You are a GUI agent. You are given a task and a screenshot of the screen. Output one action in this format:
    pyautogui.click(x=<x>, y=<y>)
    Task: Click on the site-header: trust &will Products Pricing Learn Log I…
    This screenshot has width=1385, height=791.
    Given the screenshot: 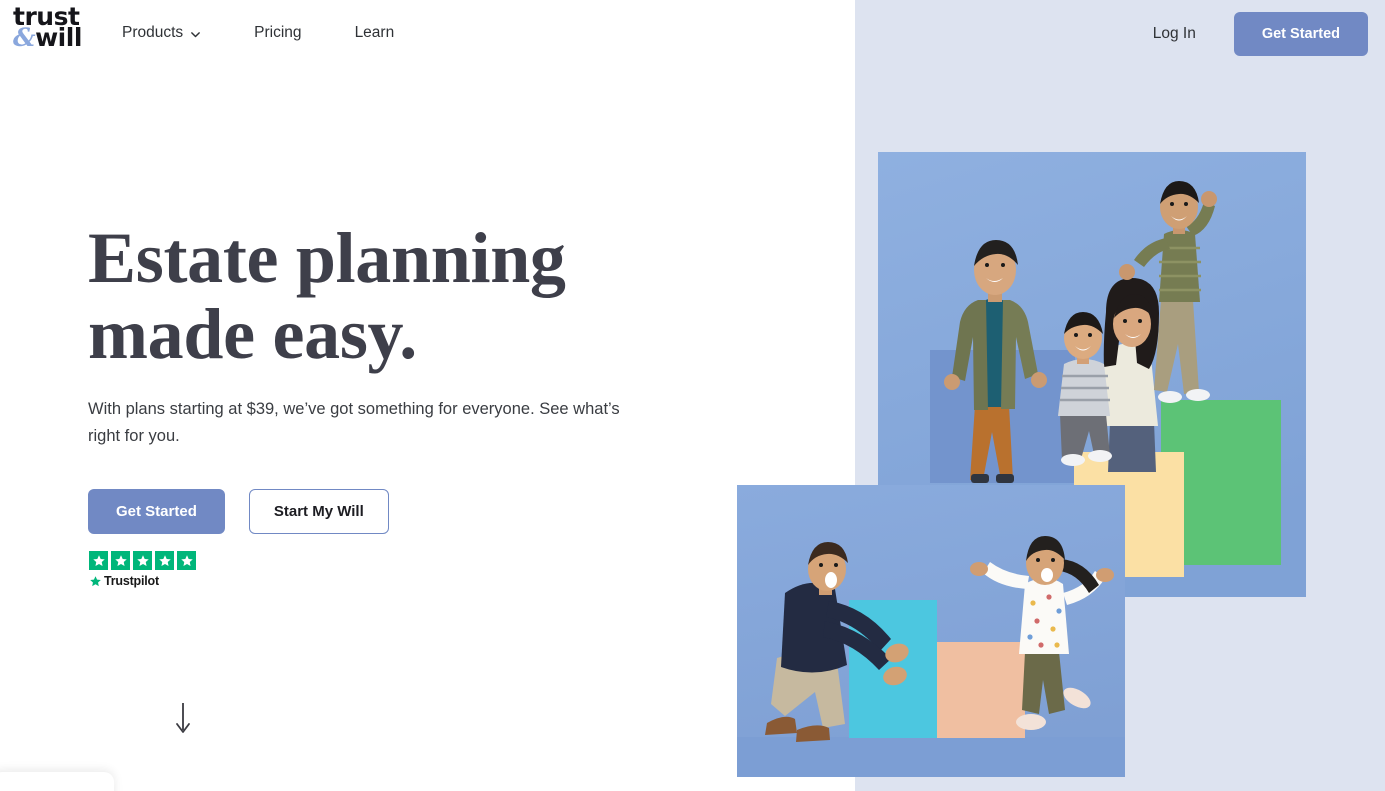 What is the action you would take?
    pyautogui.click(x=692, y=34)
    